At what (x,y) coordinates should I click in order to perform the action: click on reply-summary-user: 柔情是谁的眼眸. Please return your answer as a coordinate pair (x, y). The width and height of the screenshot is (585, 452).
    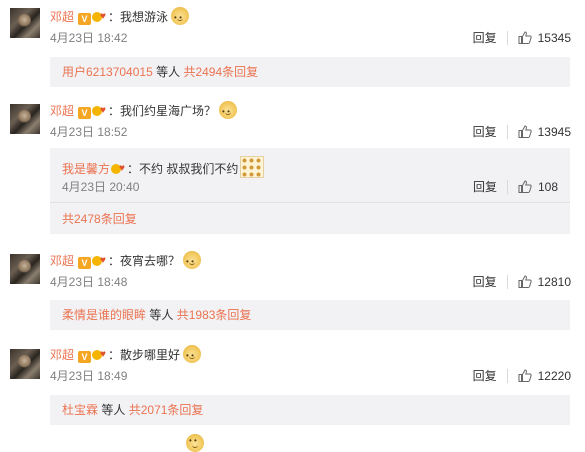
    Looking at the image, I should click on (104, 315).